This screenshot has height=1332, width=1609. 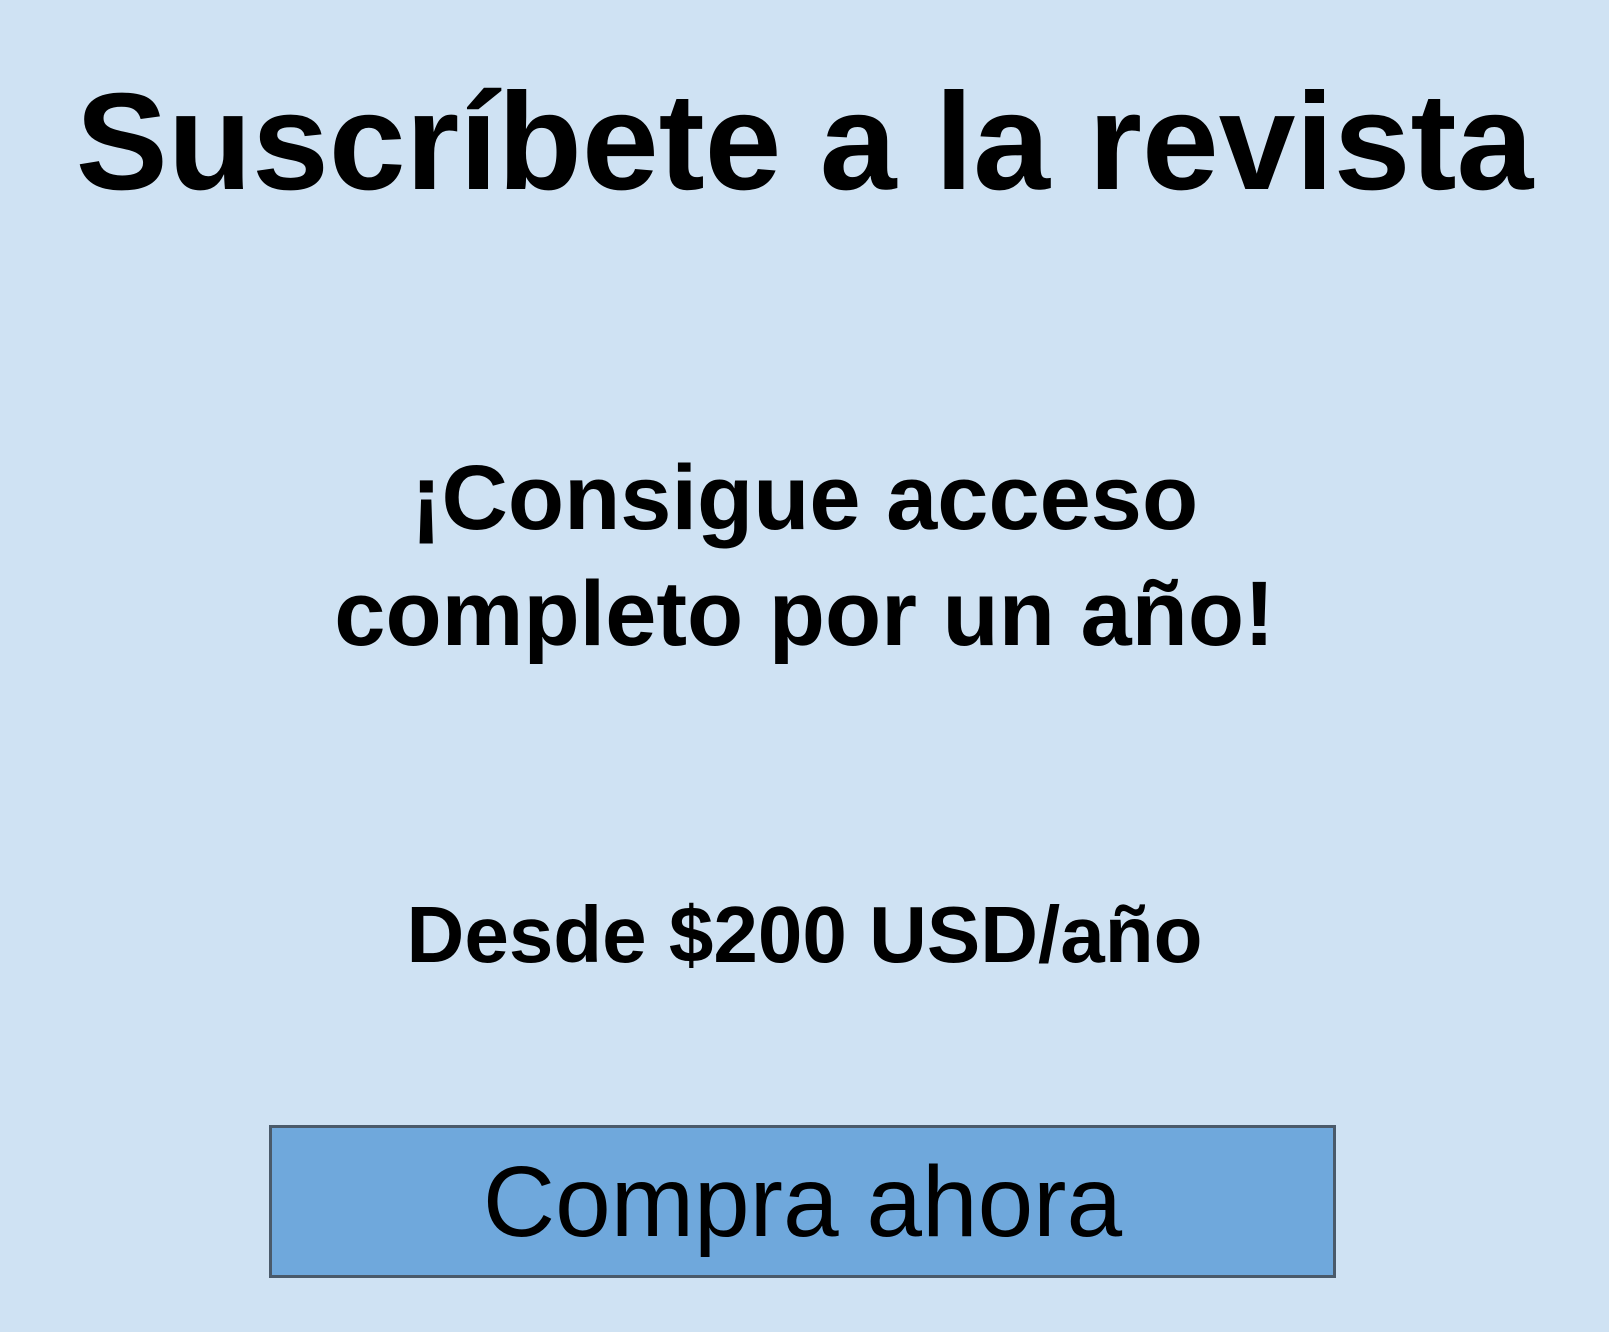 I want to click on buy-now-button-label: Compra ahora, so click(x=802, y=1201).